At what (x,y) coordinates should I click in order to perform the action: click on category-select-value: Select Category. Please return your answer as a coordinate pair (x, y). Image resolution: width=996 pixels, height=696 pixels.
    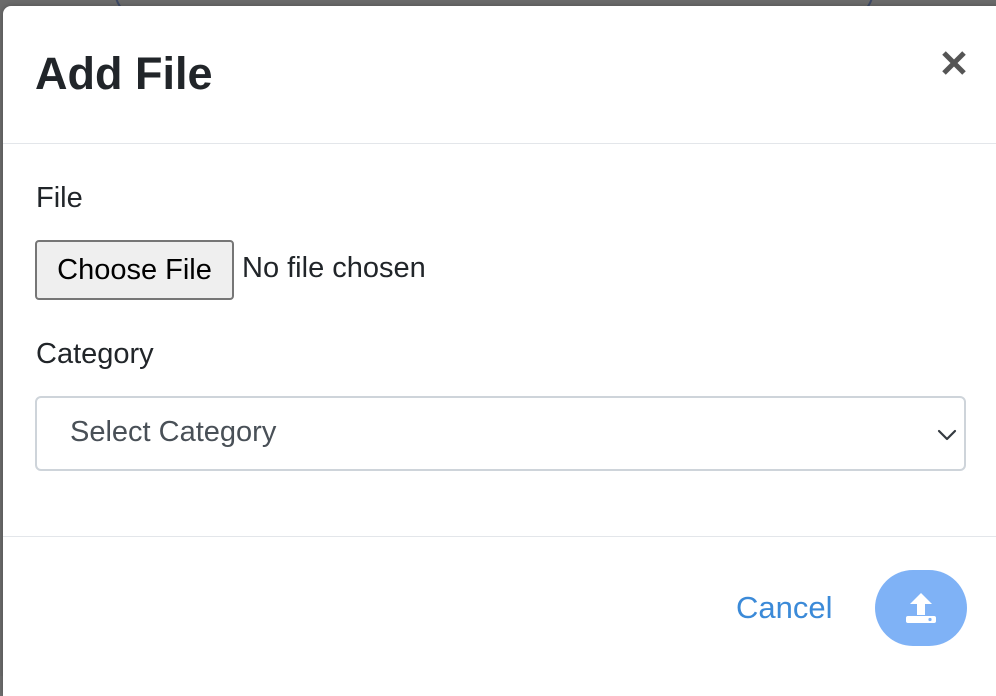
    Looking at the image, I should click on (173, 432).